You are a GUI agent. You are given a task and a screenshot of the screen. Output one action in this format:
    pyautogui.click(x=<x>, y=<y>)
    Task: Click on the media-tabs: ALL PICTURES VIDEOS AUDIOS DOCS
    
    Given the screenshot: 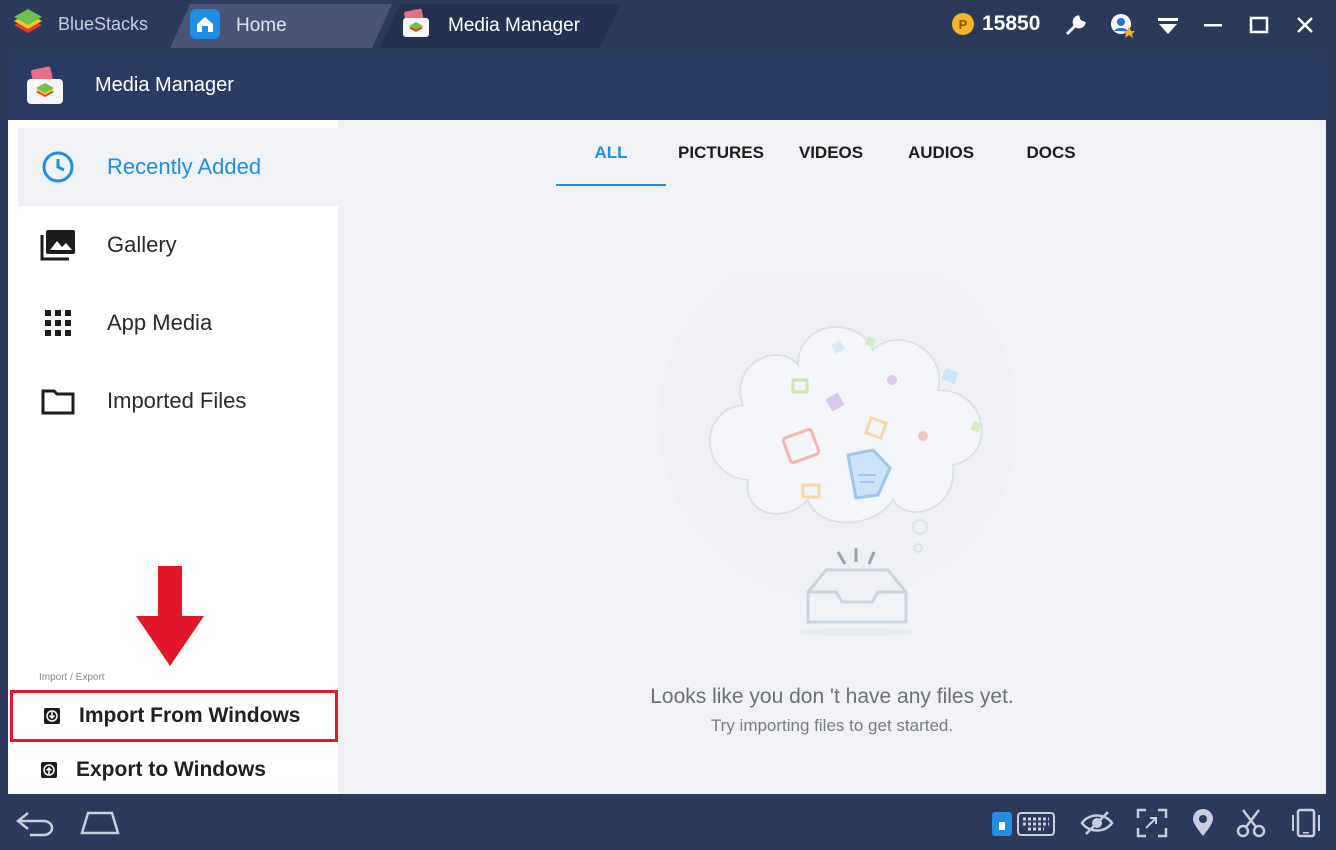 What is the action you would take?
    pyautogui.click(x=831, y=153)
    